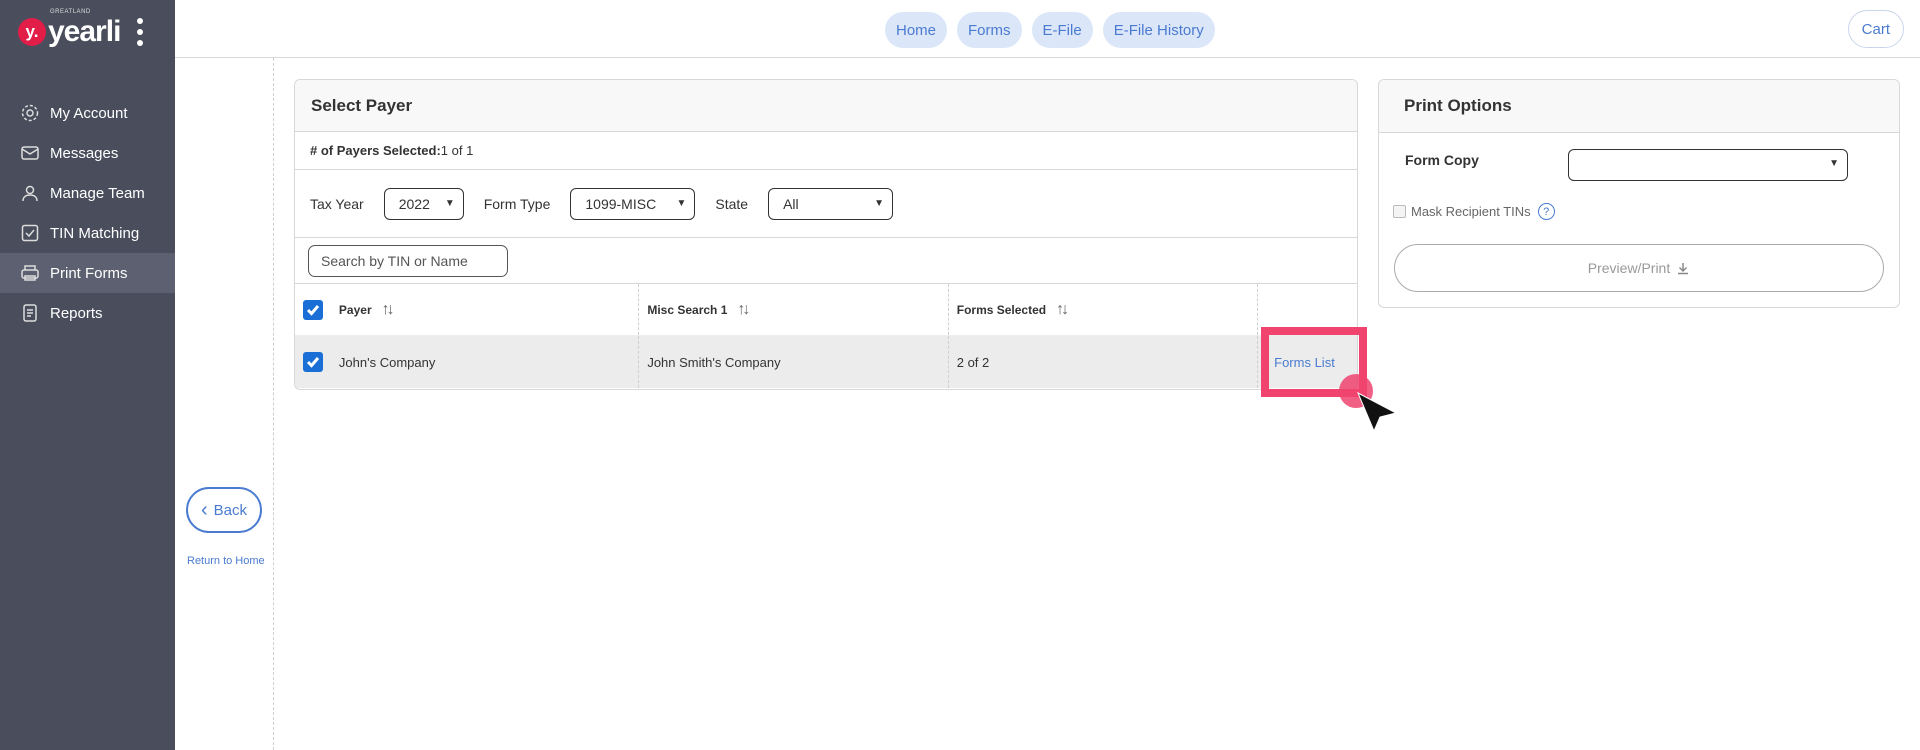 The width and height of the screenshot is (1920, 750). What do you see at coordinates (1399, 211) in the screenshot?
I see `mask-tins-checkbox` at bounding box center [1399, 211].